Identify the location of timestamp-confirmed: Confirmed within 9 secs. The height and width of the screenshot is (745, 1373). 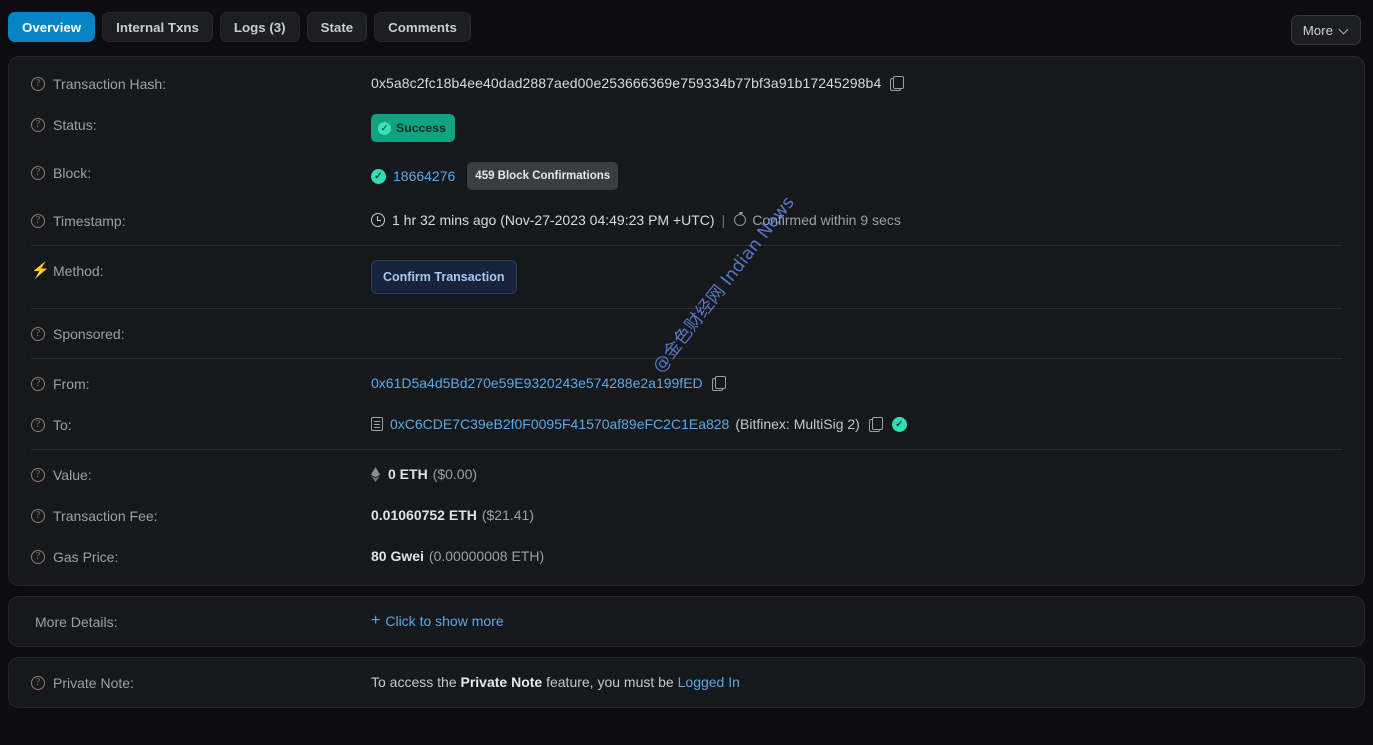
(826, 220).